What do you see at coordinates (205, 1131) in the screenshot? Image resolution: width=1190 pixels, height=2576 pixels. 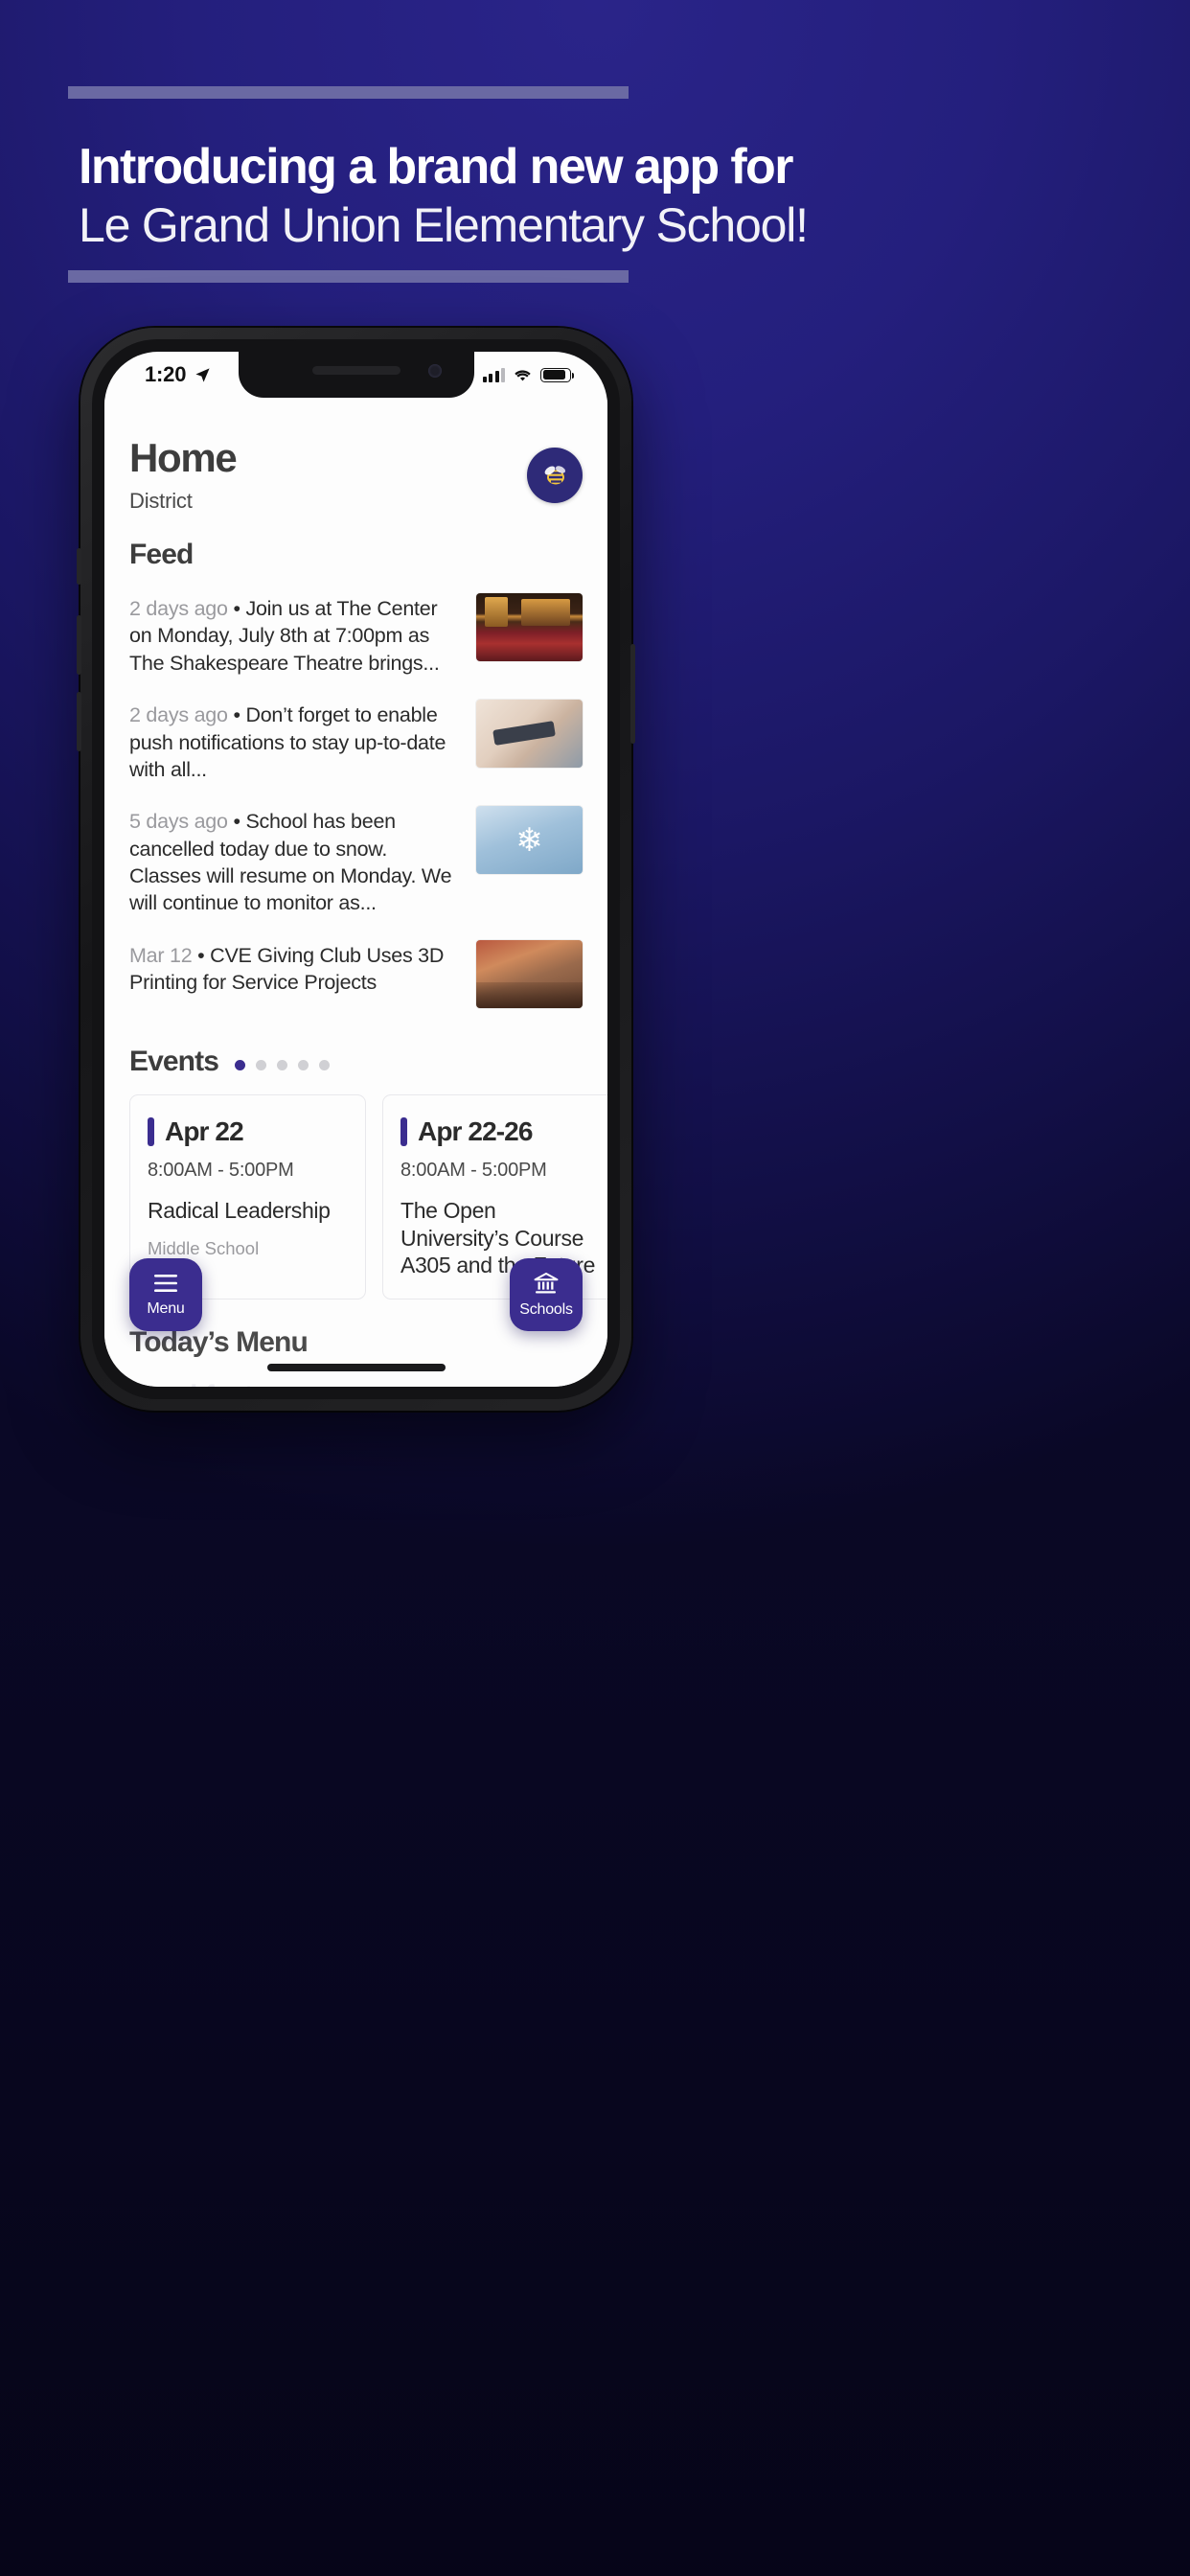 I see `event-date: Apr 22` at bounding box center [205, 1131].